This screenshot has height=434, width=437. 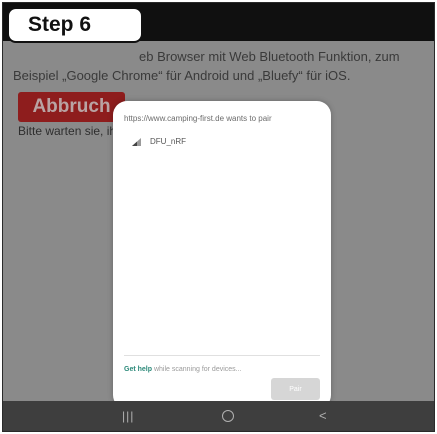 What do you see at coordinates (67, 131) in the screenshot?
I see `wait-text: Bitte warten sie, ih` at bounding box center [67, 131].